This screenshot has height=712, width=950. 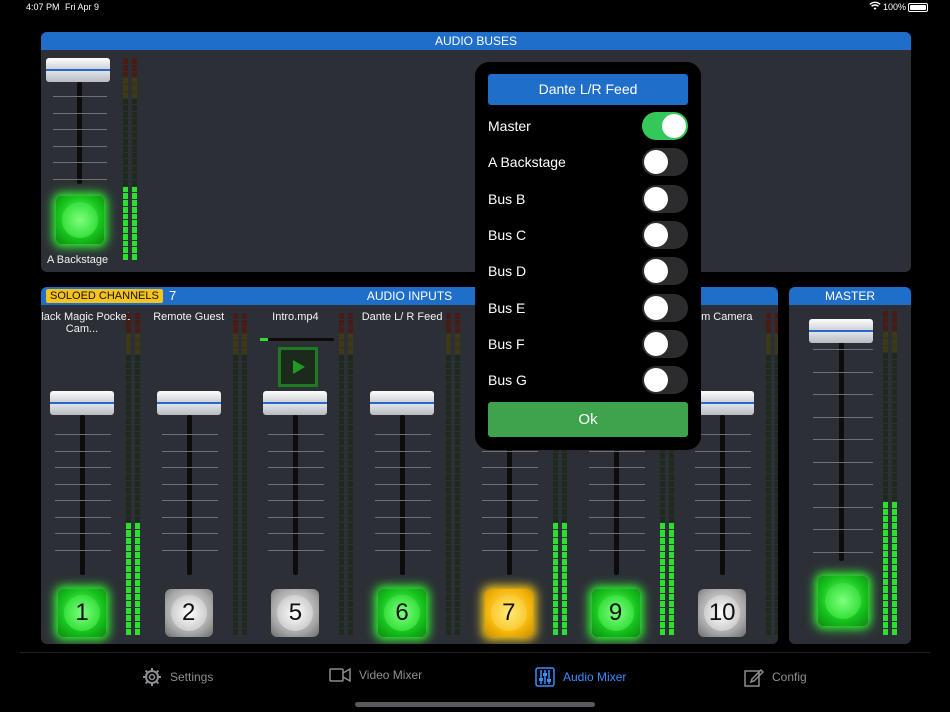 I want to click on toggle-knob, so click(x=656, y=234).